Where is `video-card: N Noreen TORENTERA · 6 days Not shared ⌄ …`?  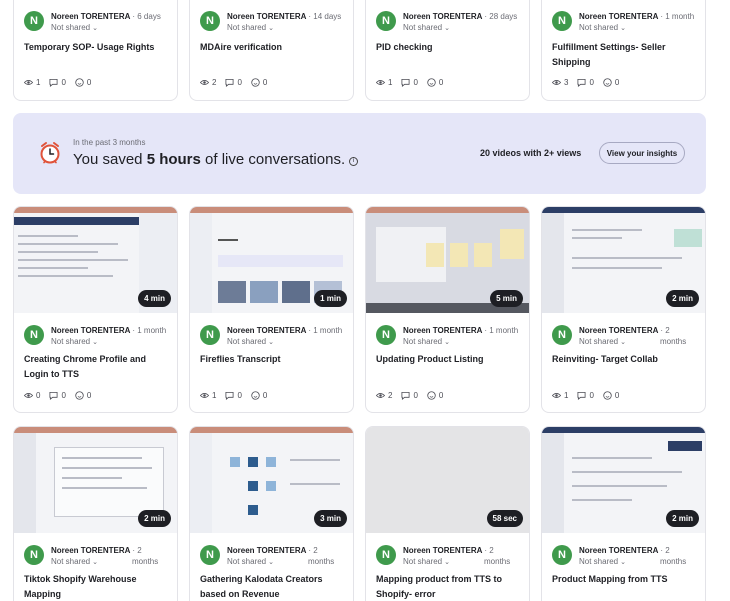 video-card: N Noreen TORENTERA · 6 days Not shared ⌄ … is located at coordinates (95, 50).